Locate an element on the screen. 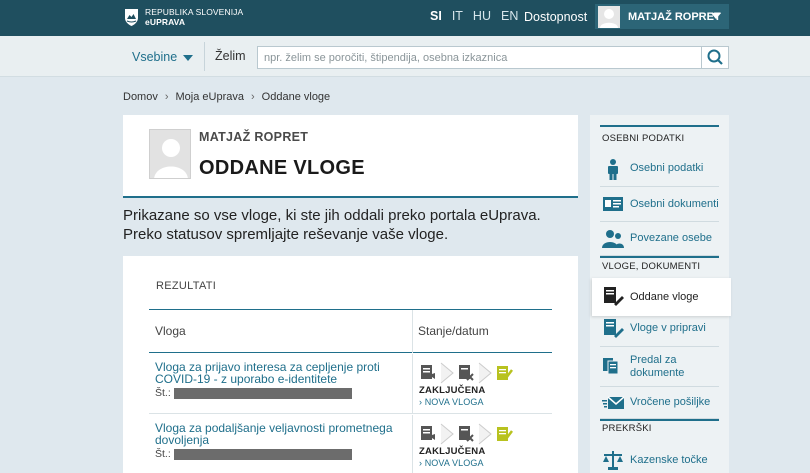 The height and width of the screenshot is (473, 810). sidebar-item-label: Vloge v pripravi is located at coordinates (668, 328).